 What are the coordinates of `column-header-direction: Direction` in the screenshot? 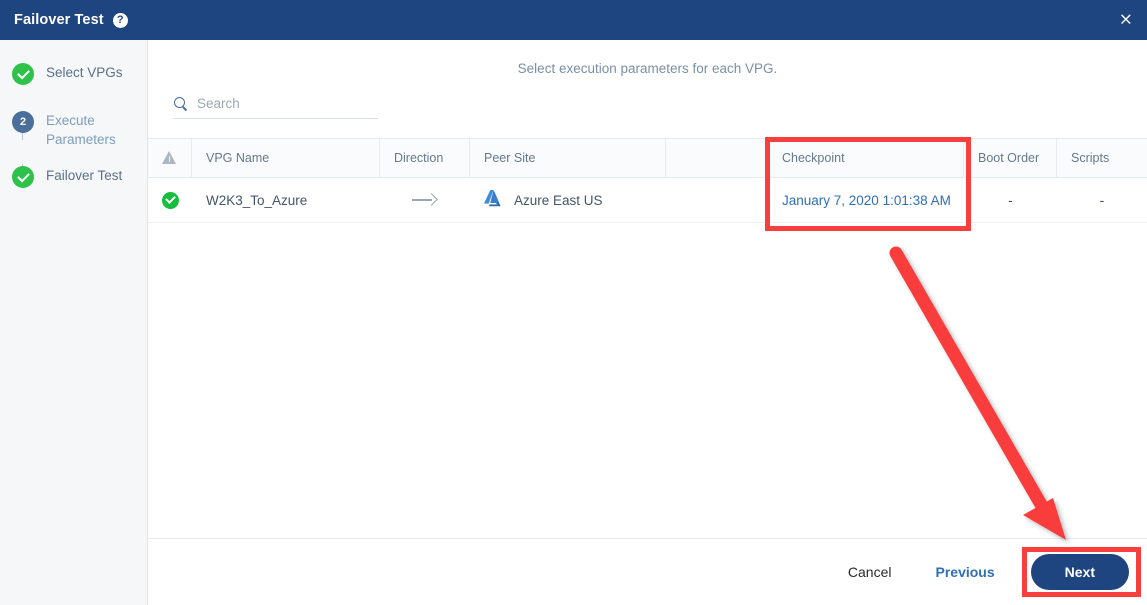 It's located at (425, 158).